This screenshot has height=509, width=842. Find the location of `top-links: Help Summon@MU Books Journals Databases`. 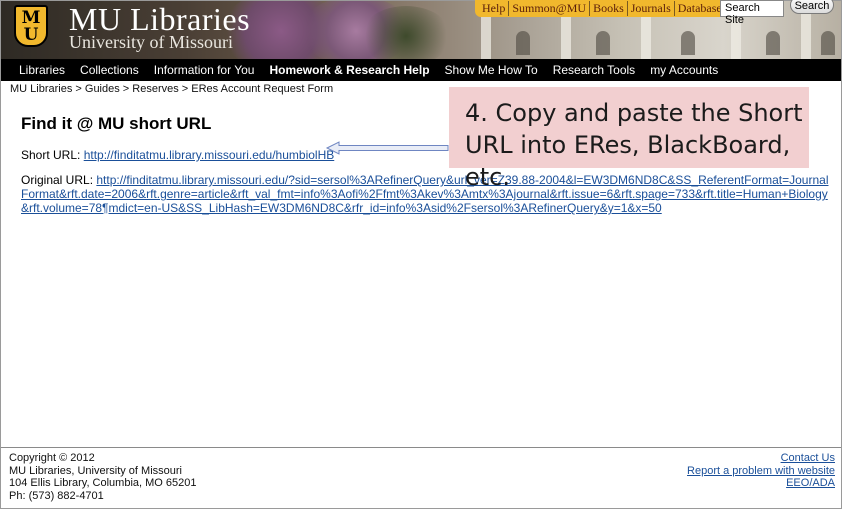

top-links: Help Summon@MU Books Journals Databases is located at coordinates (604, 8).